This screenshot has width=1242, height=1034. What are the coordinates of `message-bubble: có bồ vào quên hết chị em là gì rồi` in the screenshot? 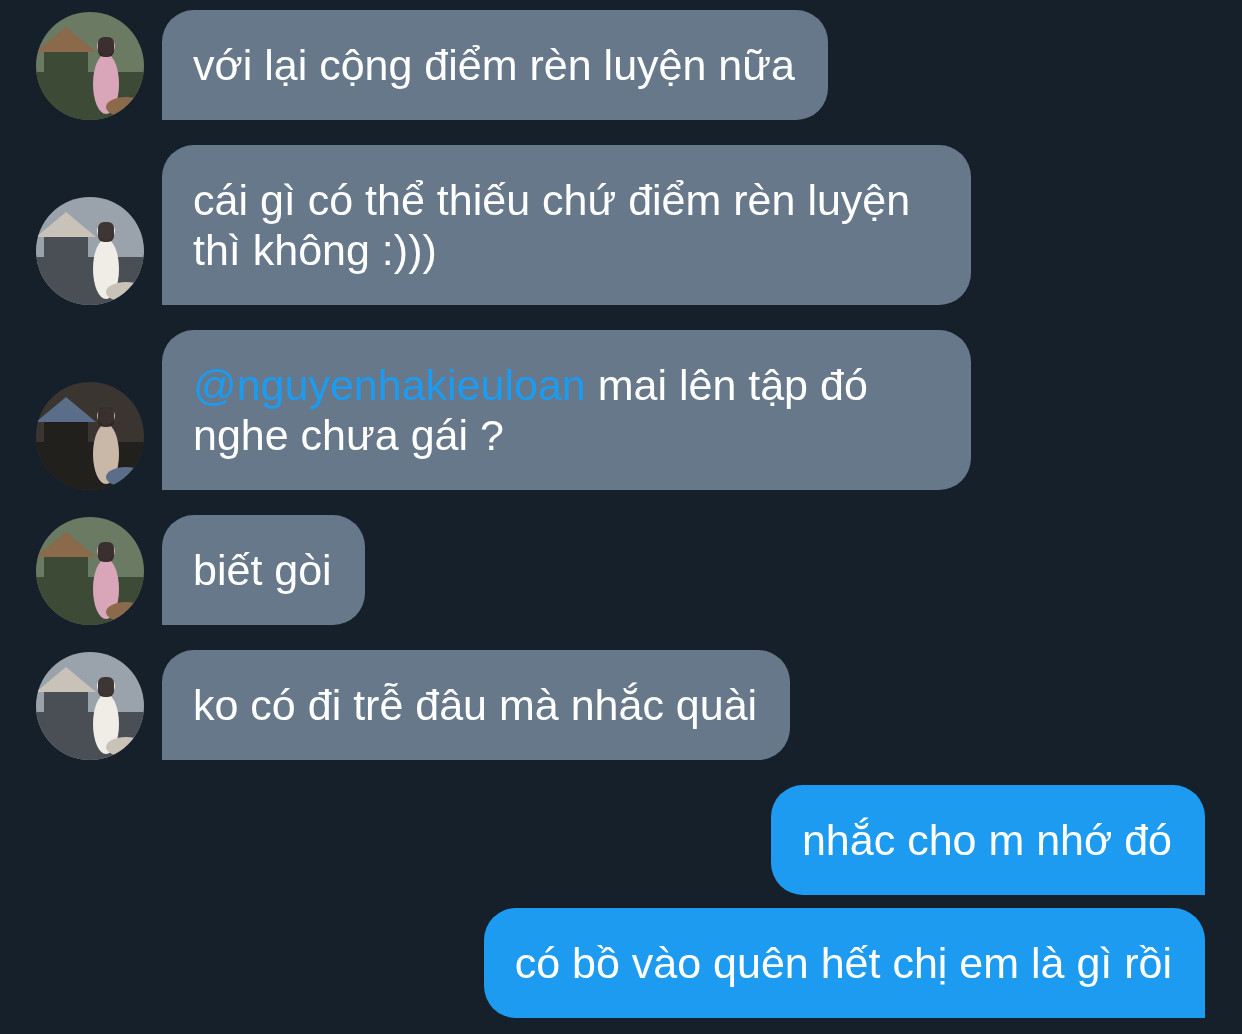 It's located at (844, 963).